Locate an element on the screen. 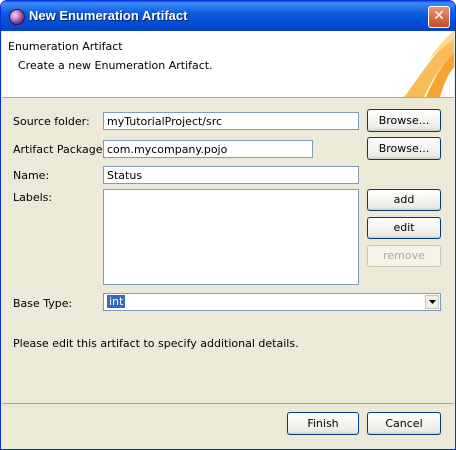 The image size is (456, 450). close-icon: ✕ is located at coordinates (439, 16).